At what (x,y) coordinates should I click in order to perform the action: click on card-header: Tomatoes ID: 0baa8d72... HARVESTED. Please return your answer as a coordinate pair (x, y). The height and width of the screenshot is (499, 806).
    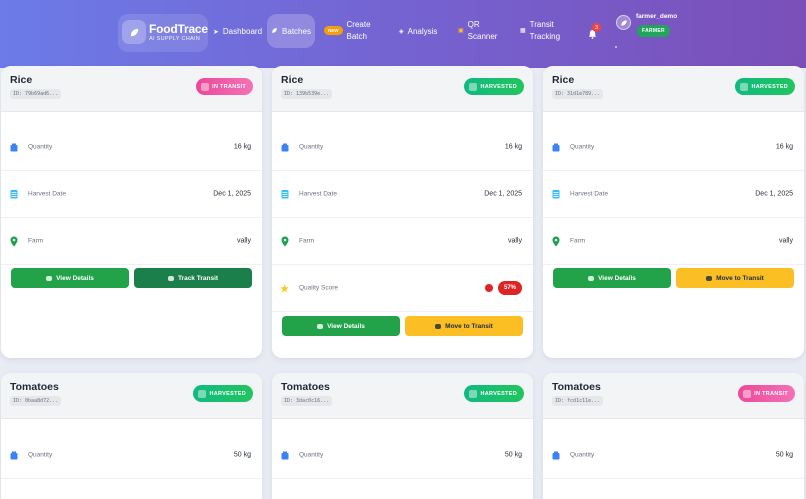
    Looking at the image, I should click on (131, 396).